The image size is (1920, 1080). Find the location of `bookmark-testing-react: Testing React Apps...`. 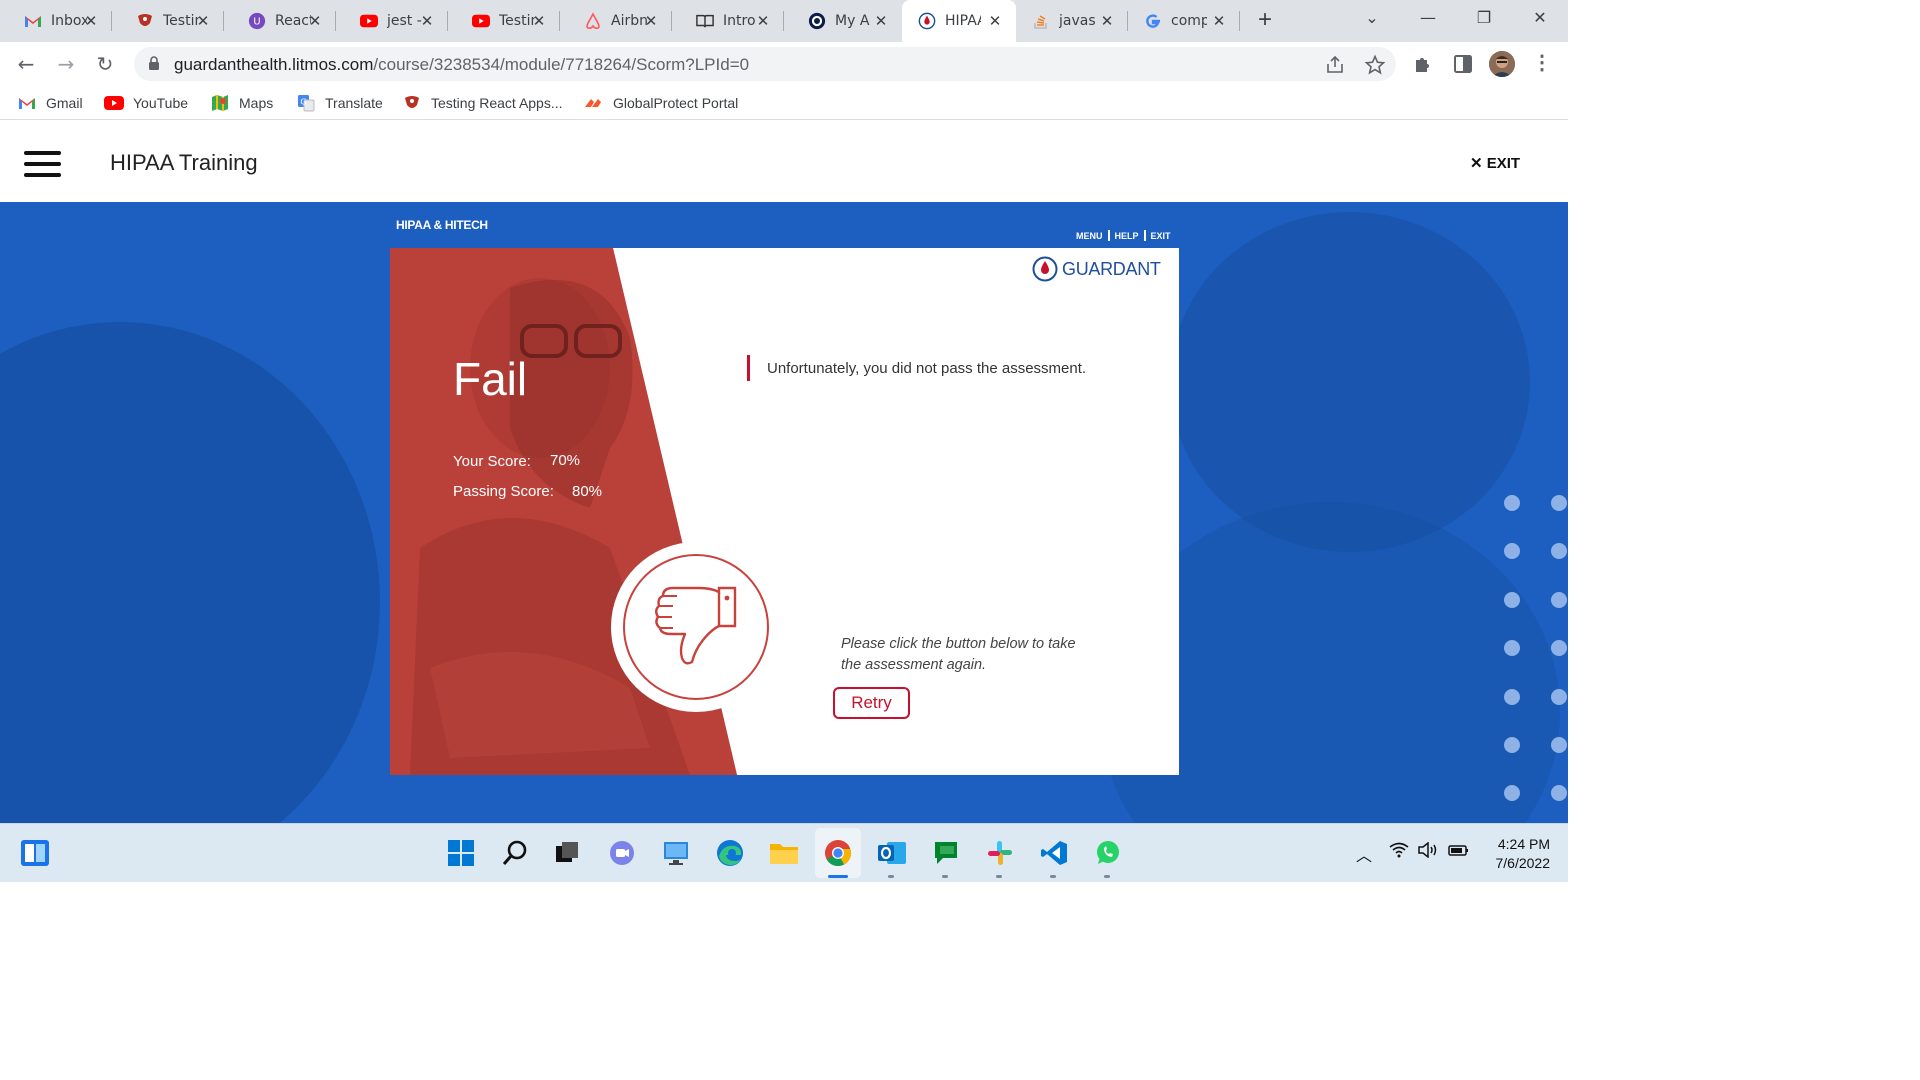

bookmark-testing-react: Testing React Apps... is located at coordinates (482, 103).